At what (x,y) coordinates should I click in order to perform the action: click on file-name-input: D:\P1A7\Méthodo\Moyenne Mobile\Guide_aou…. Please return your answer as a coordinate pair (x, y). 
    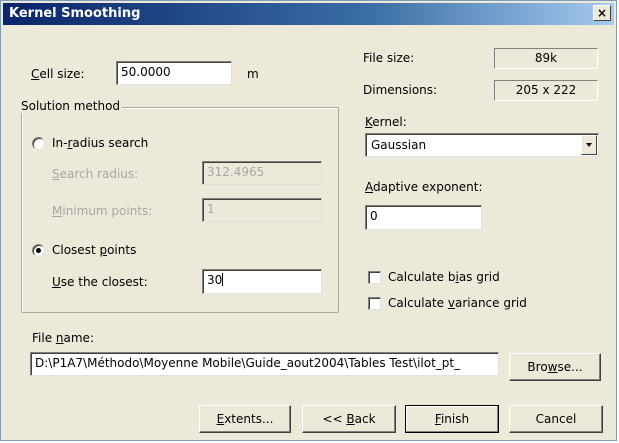
    Looking at the image, I should click on (264, 364).